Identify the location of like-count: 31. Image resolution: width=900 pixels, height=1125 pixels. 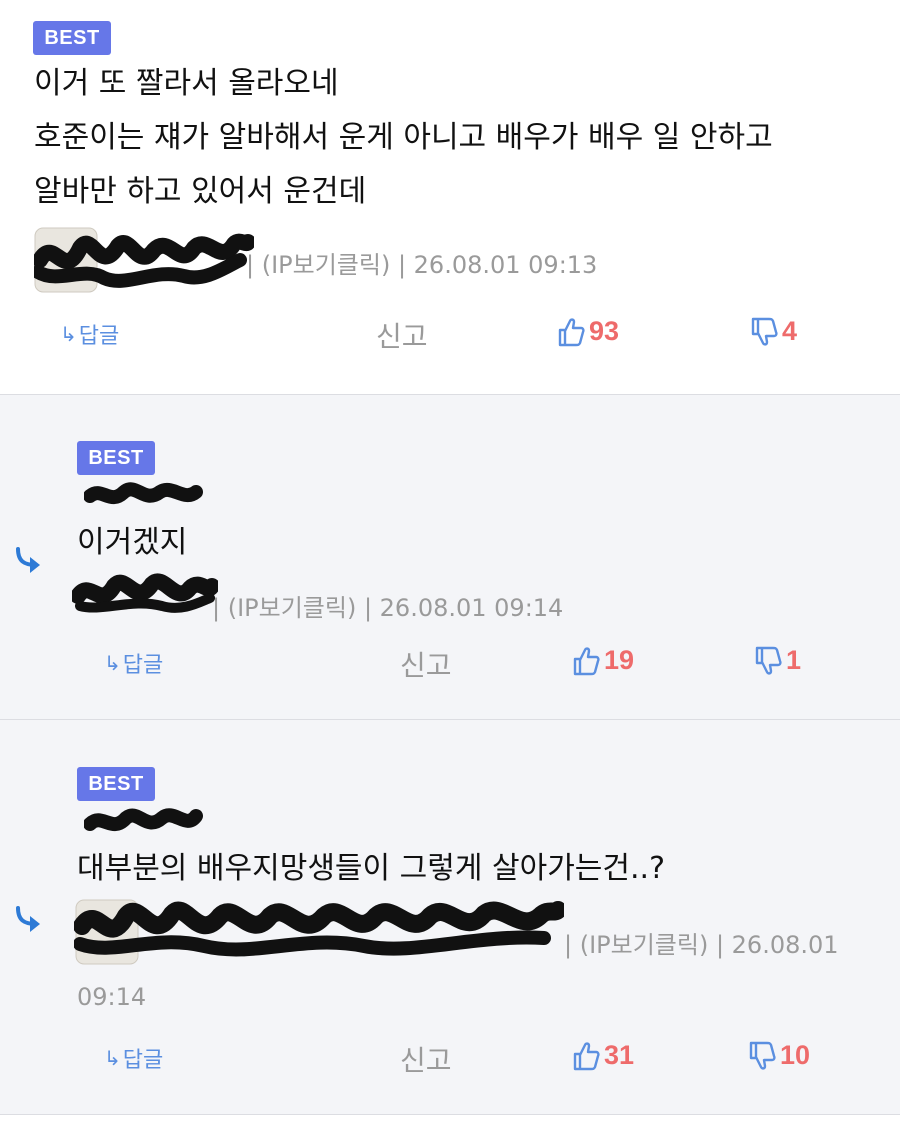
(619, 1055).